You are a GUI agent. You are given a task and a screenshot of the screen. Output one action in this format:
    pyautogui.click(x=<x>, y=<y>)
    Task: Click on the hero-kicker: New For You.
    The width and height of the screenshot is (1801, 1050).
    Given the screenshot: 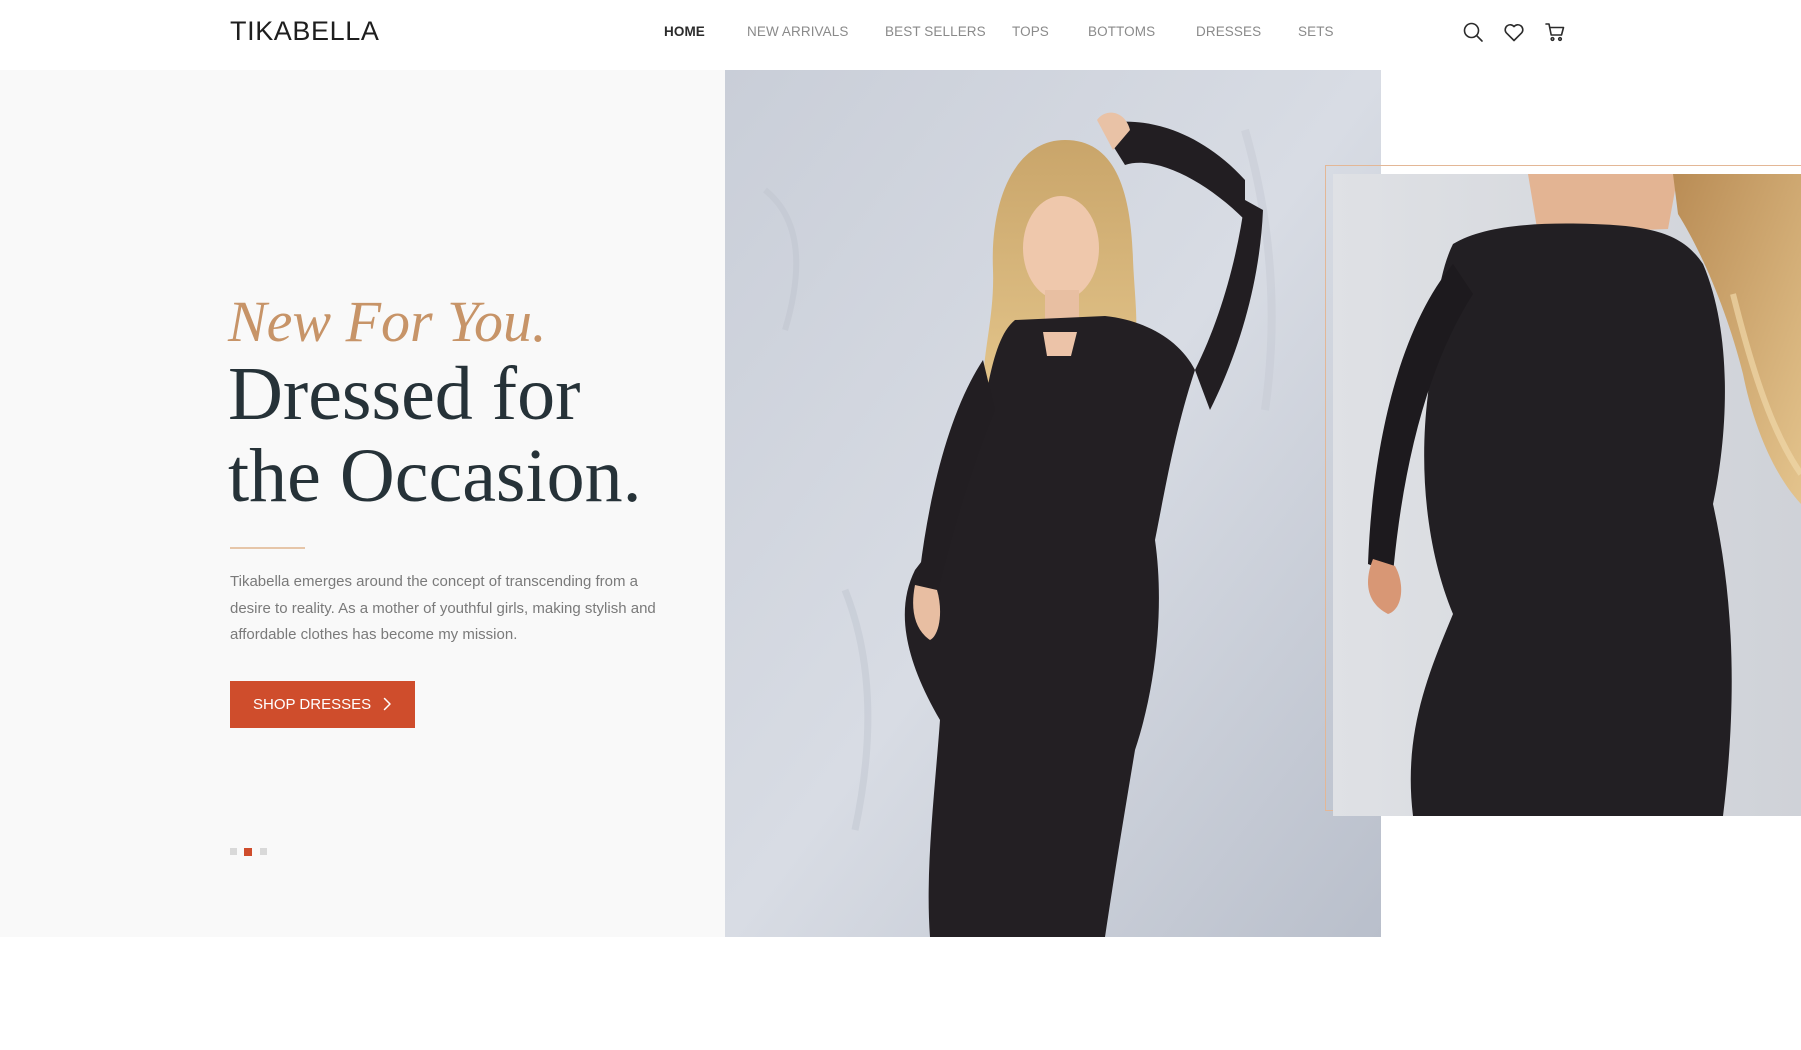 What is the action you would take?
    pyautogui.click(x=387, y=321)
    